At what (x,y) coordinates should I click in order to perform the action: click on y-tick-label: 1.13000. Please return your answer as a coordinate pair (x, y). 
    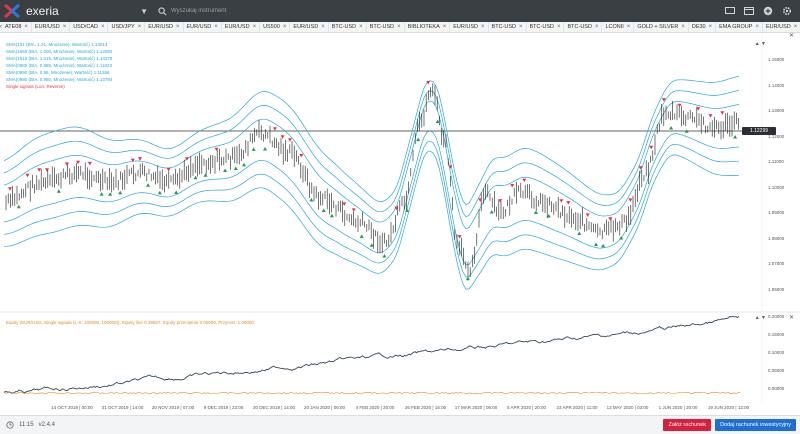
    Looking at the image, I should click on (776, 110).